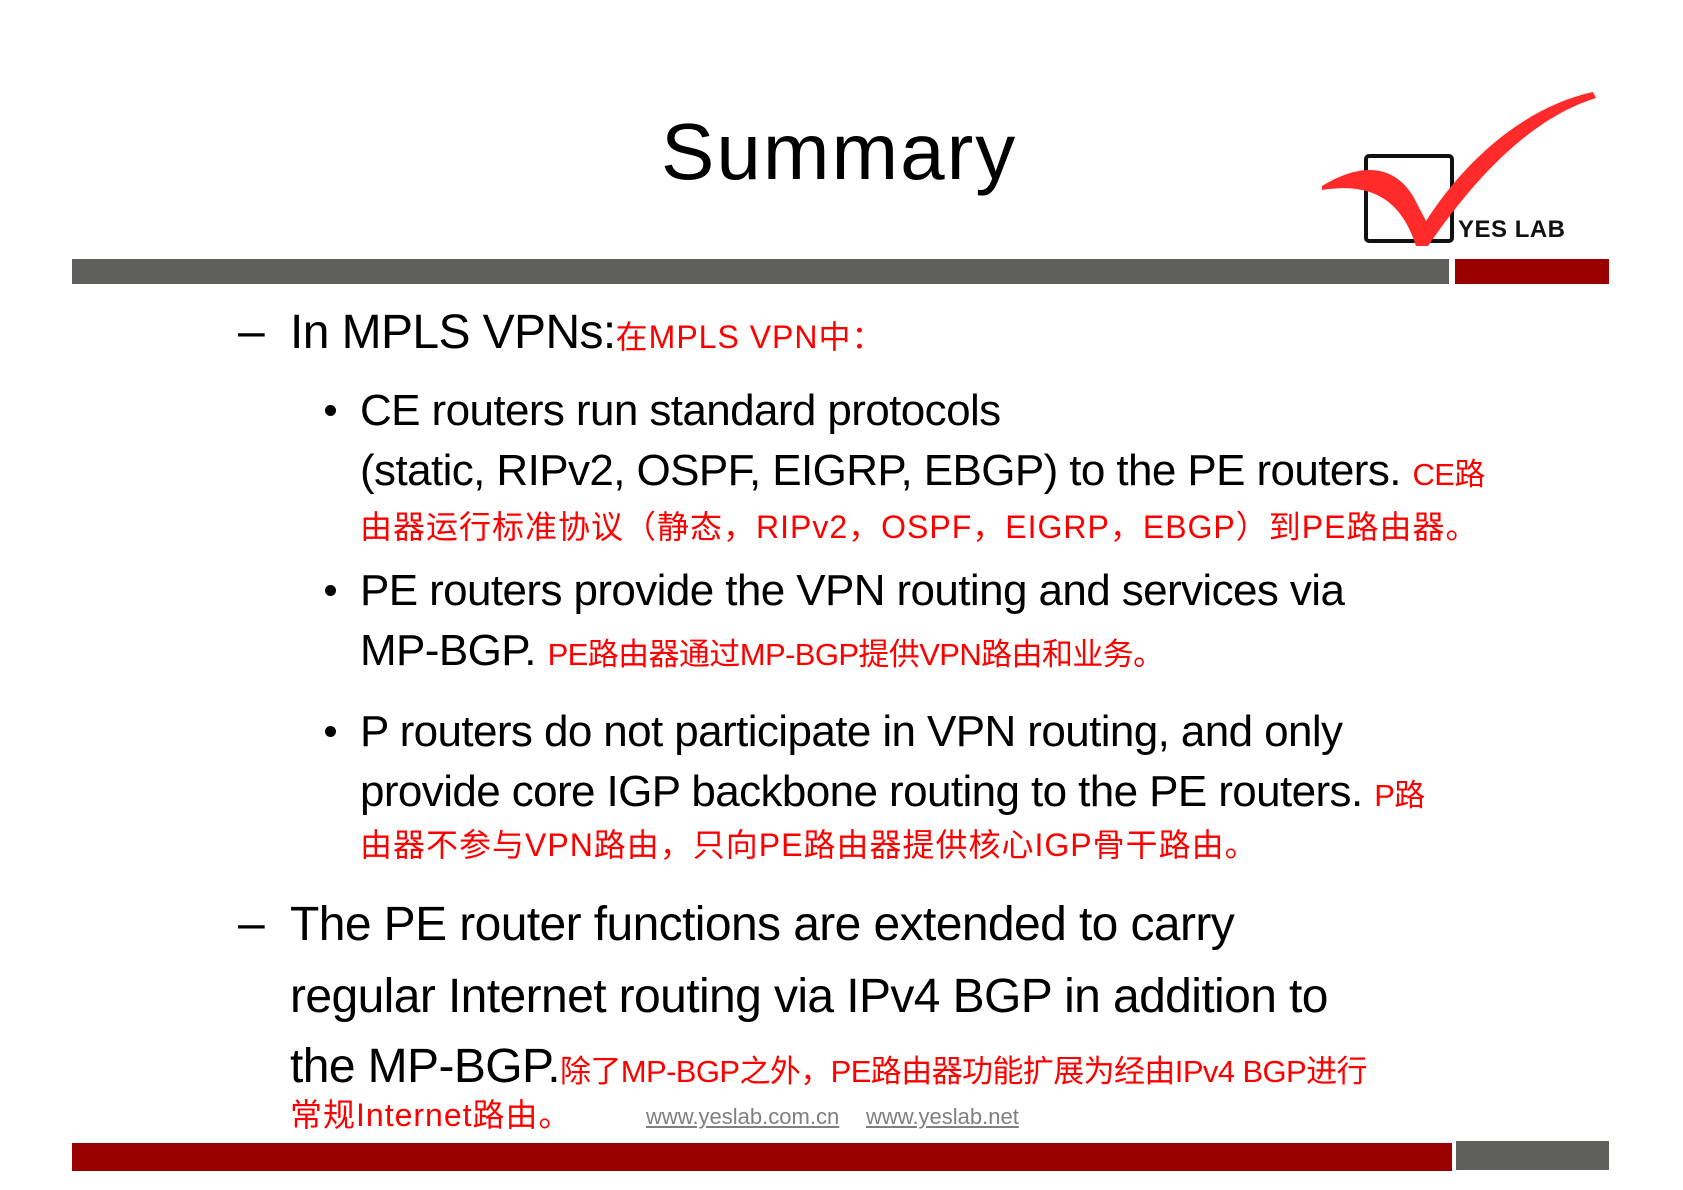  Describe the element at coordinates (760, 271) in the screenshot. I see `header-bar-gray` at that location.